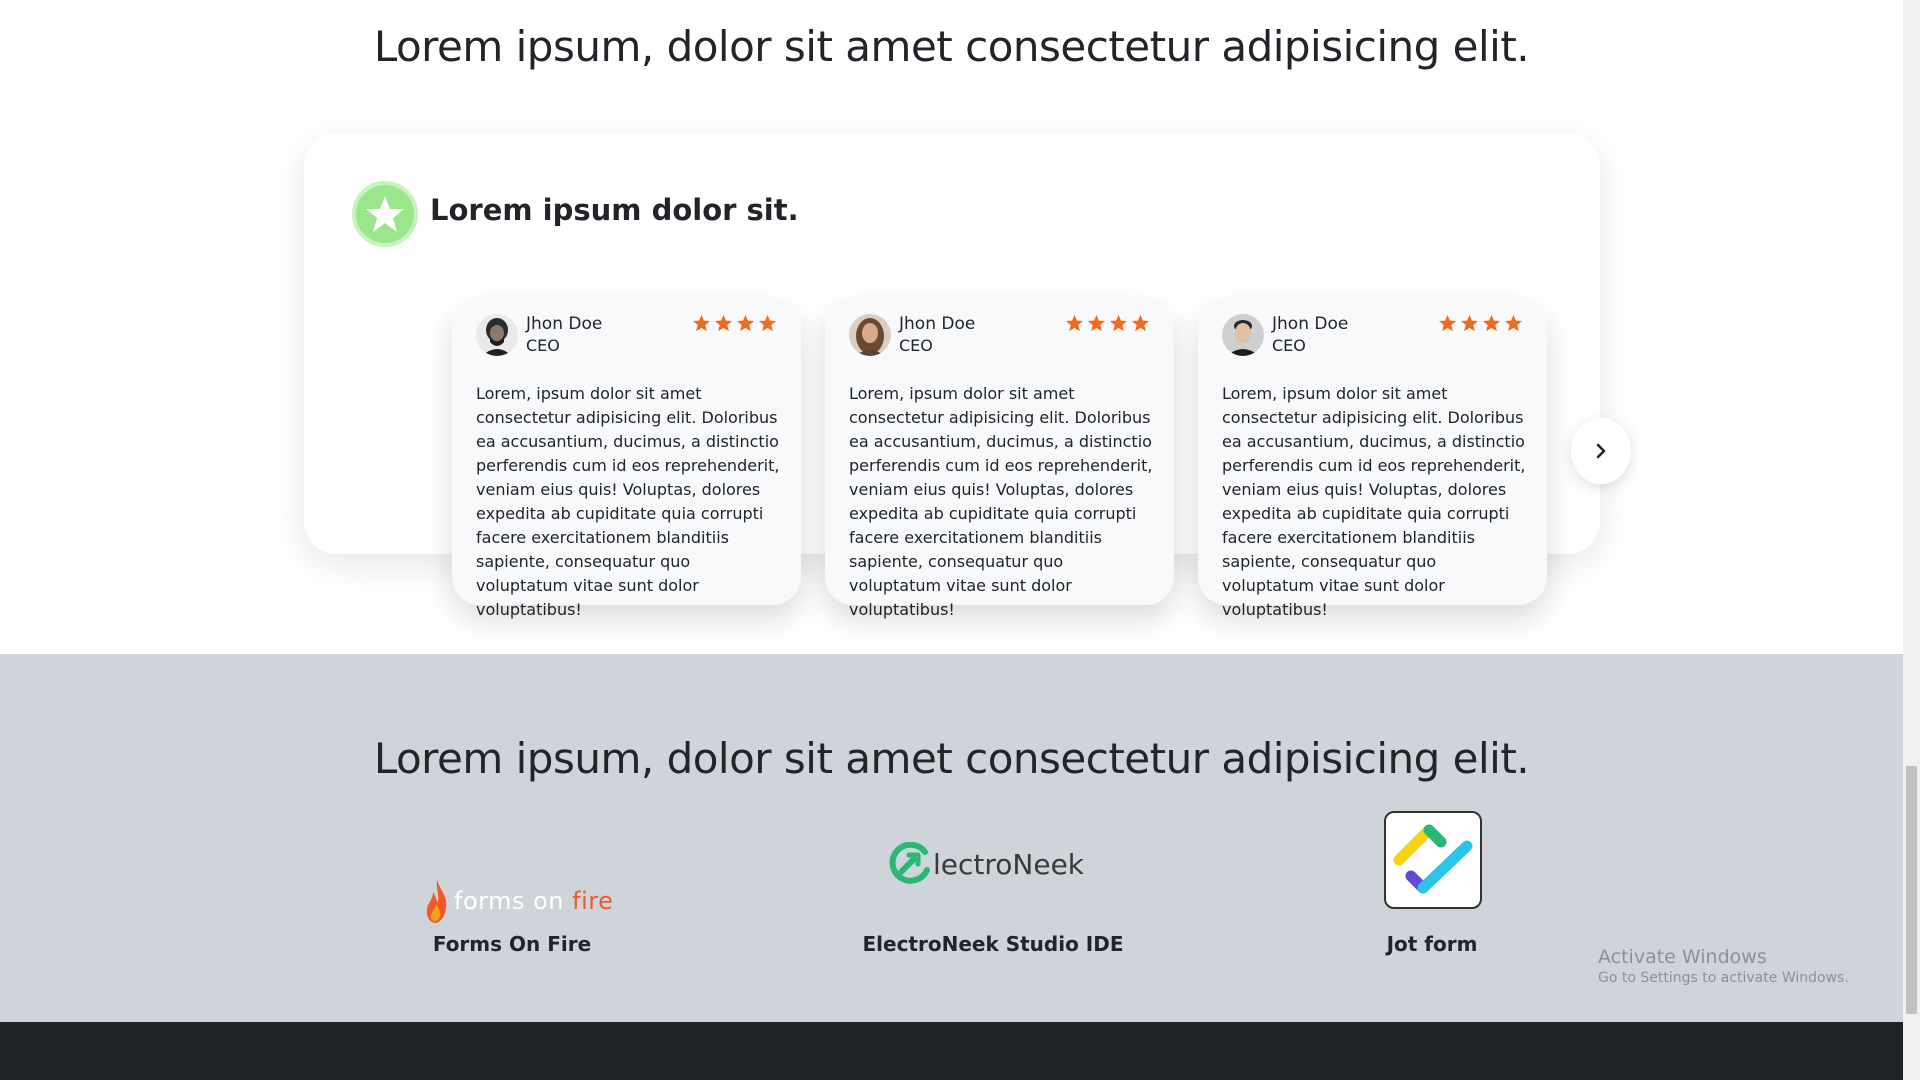 The image size is (1920, 1080). I want to click on electroneek-logo: lectroNeek, so click(985, 864).